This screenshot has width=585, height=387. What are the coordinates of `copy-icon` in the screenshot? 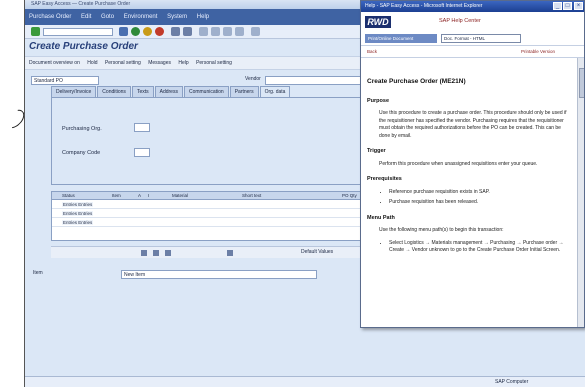 It's located at (156, 253).